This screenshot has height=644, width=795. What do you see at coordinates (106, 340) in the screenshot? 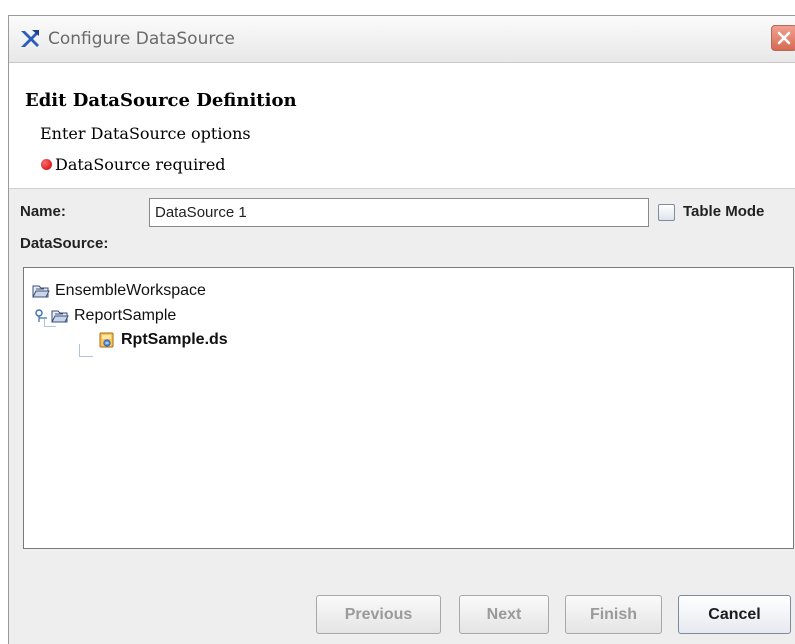
I see `datasource-file-icon` at bounding box center [106, 340].